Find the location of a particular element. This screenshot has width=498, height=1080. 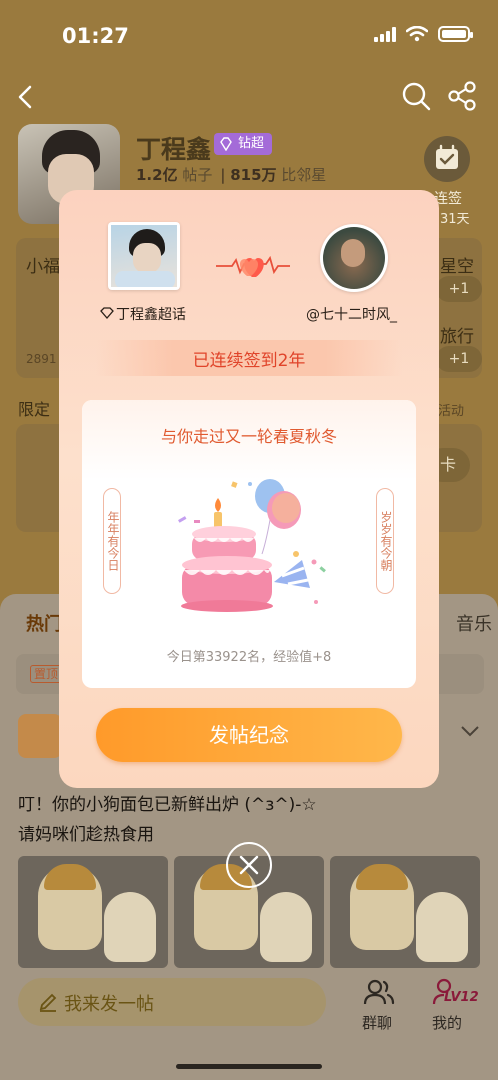

calendar-check-icon is located at coordinates (447, 156).